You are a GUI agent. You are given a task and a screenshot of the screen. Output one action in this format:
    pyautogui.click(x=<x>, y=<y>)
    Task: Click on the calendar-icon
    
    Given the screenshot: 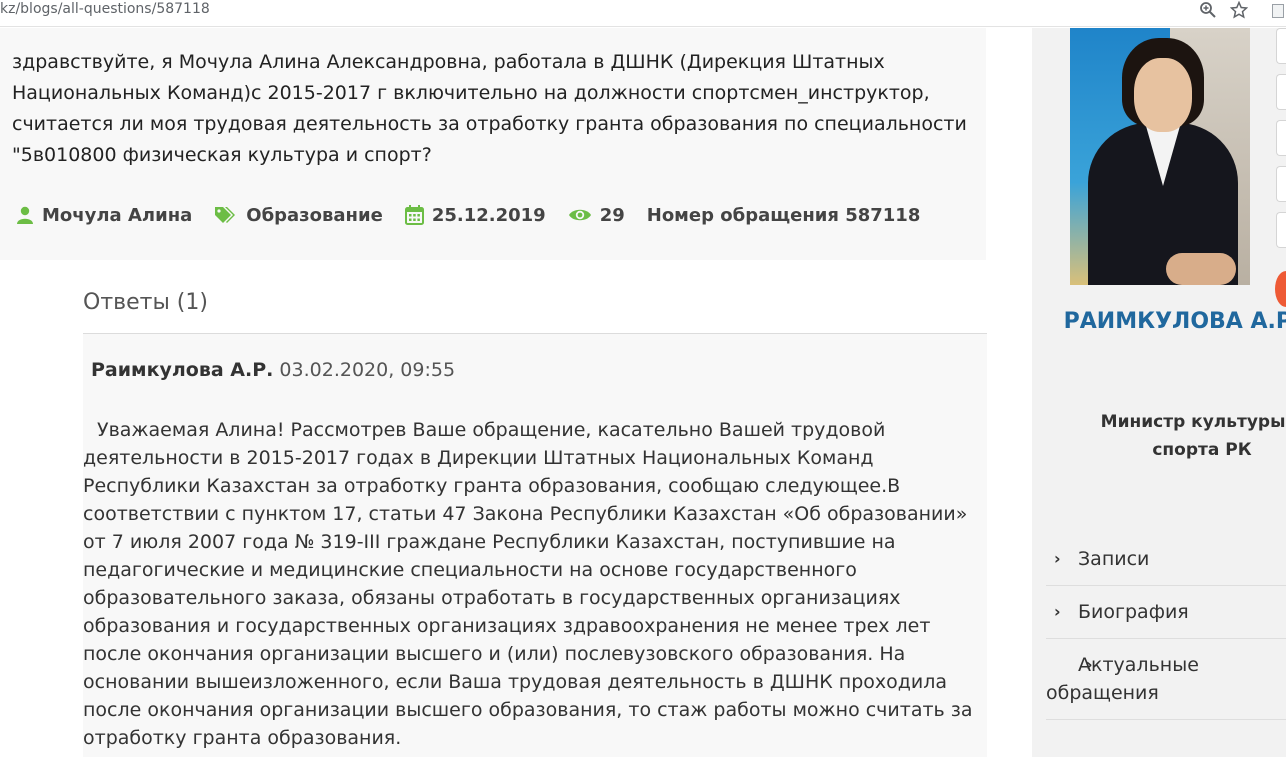 What is the action you would take?
    pyautogui.click(x=414, y=215)
    